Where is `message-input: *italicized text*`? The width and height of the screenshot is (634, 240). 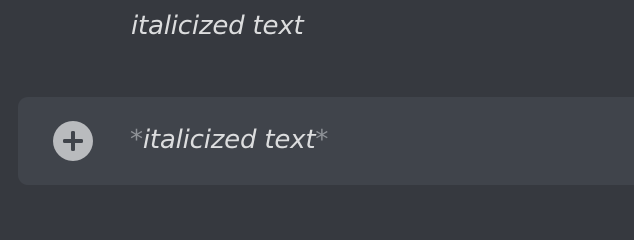 message-input: *italicized text* is located at coordinates (229, 140).